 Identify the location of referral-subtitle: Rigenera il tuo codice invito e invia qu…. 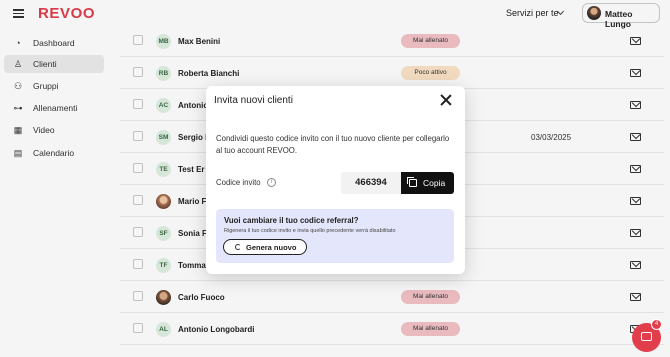
(310, 231).